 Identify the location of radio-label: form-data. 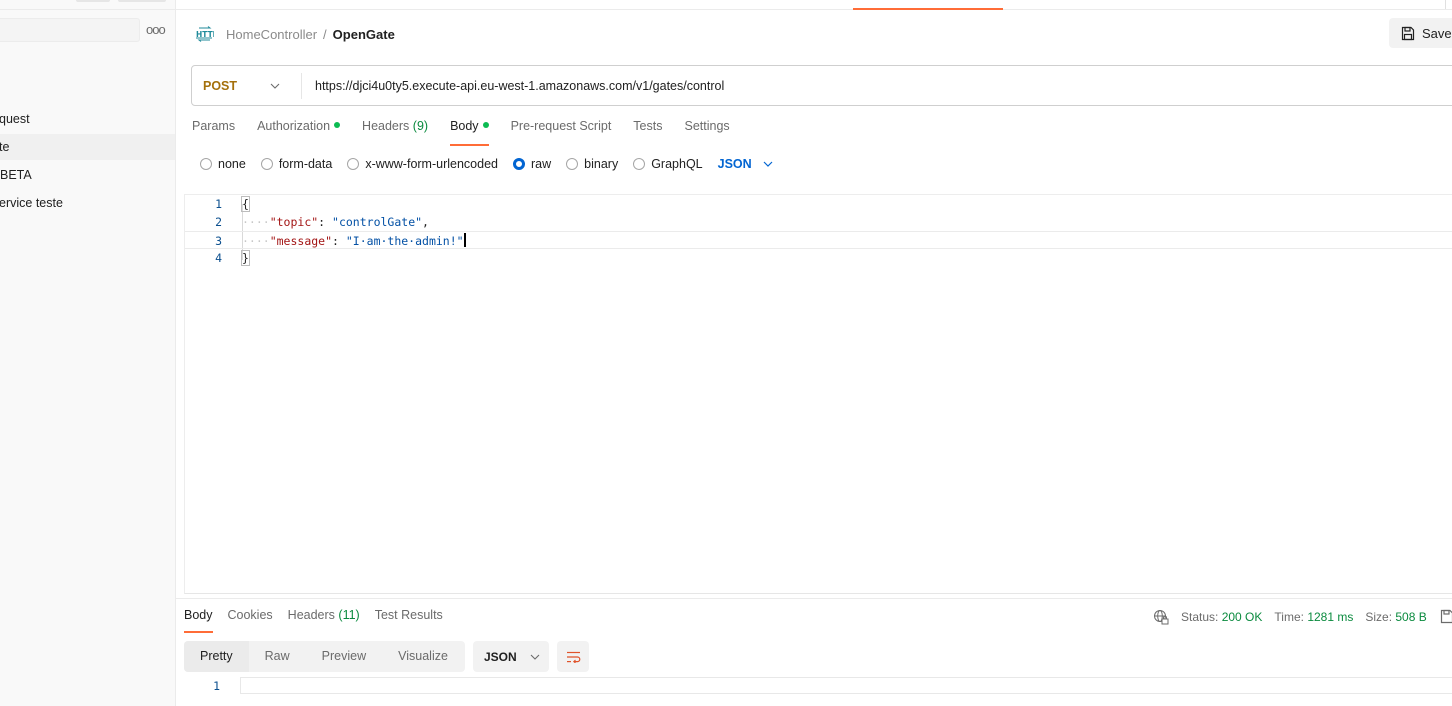
(305, 164).